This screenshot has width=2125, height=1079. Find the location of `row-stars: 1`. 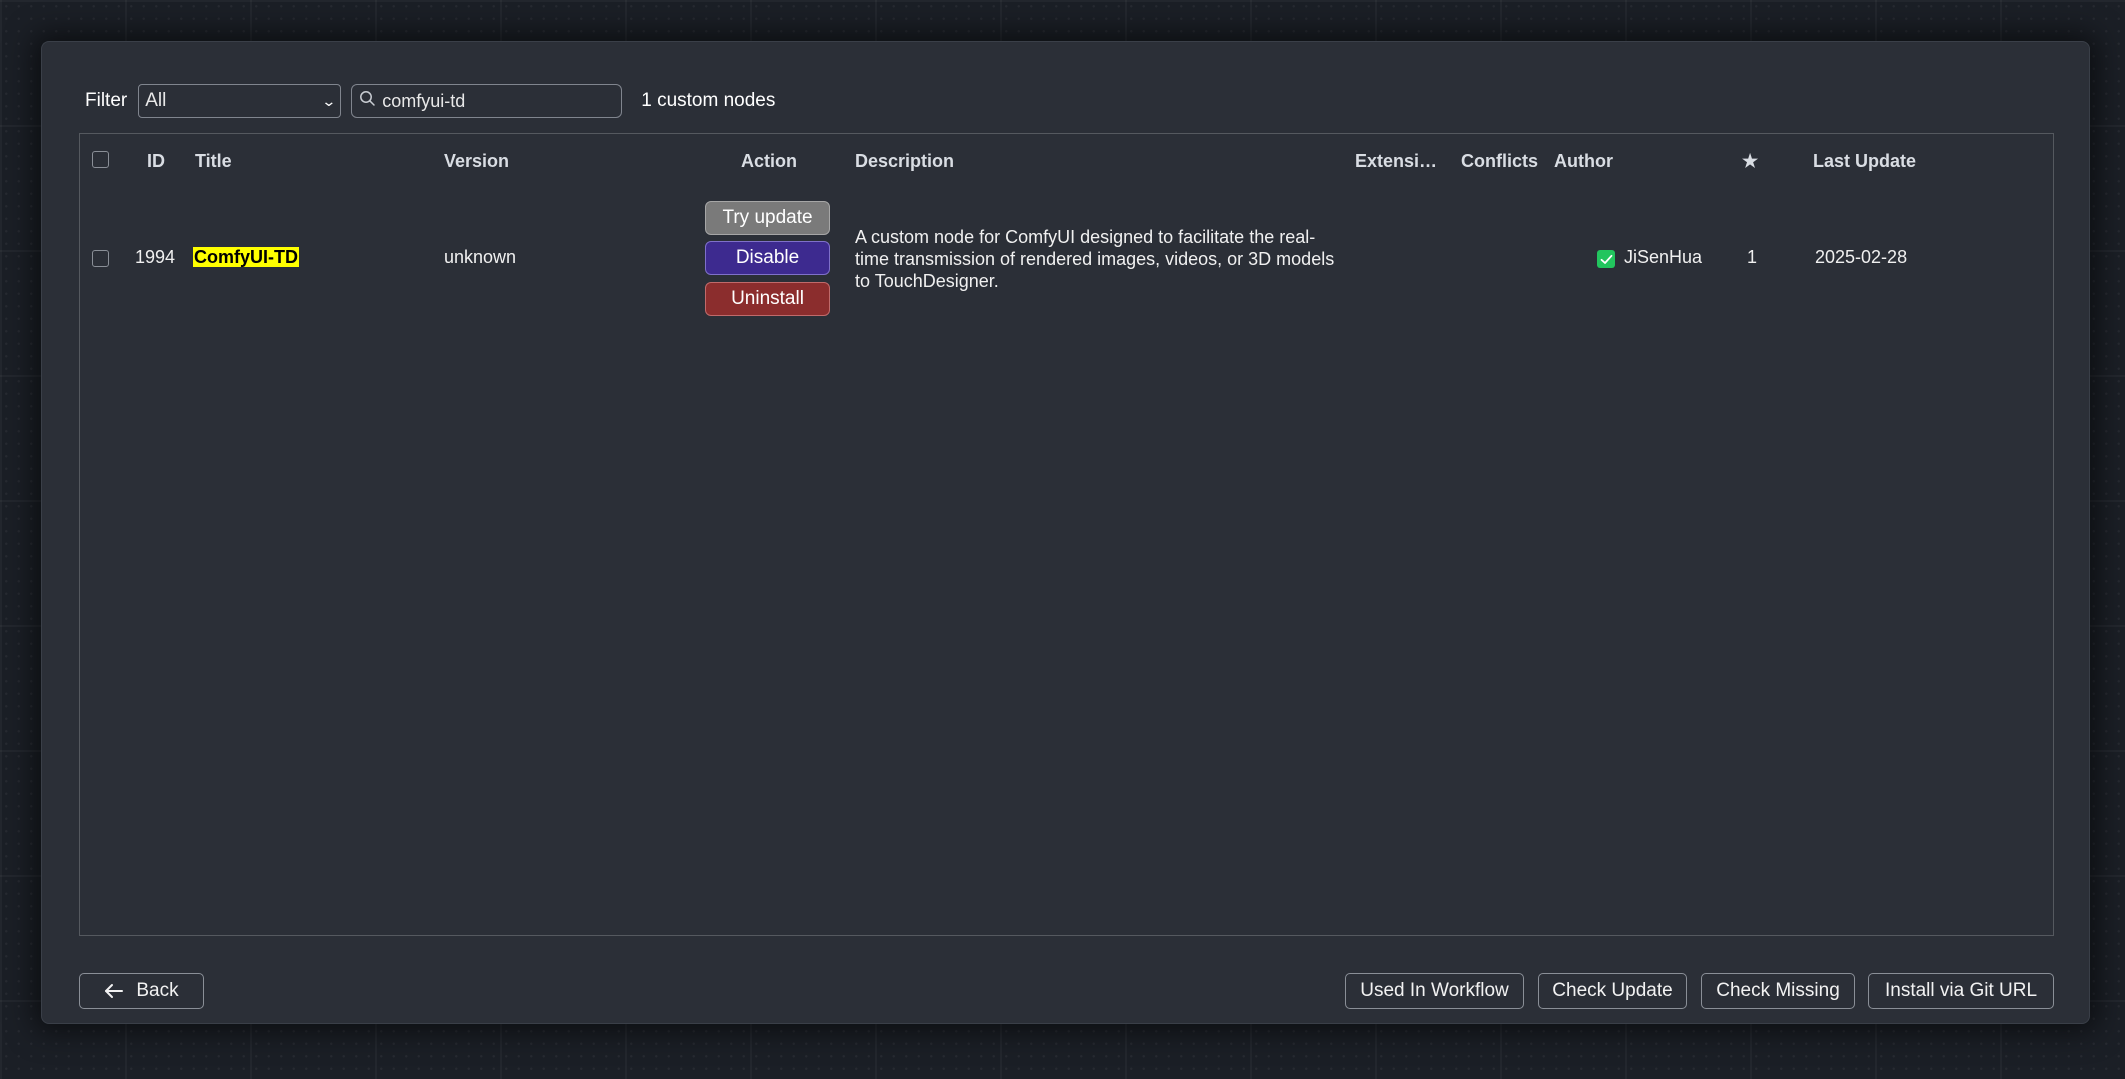

row-stars: 1 is located at coordinates (1752, 257).